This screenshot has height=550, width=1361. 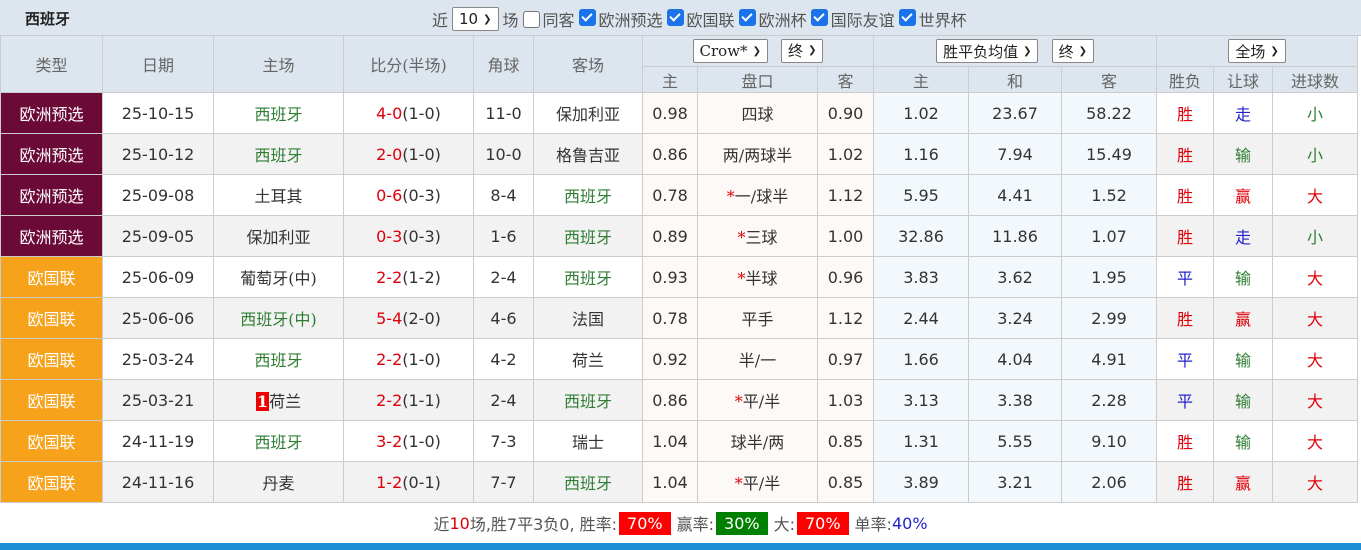 I want to click on home-team: 西班牙(中), so click(x=278, y=318).